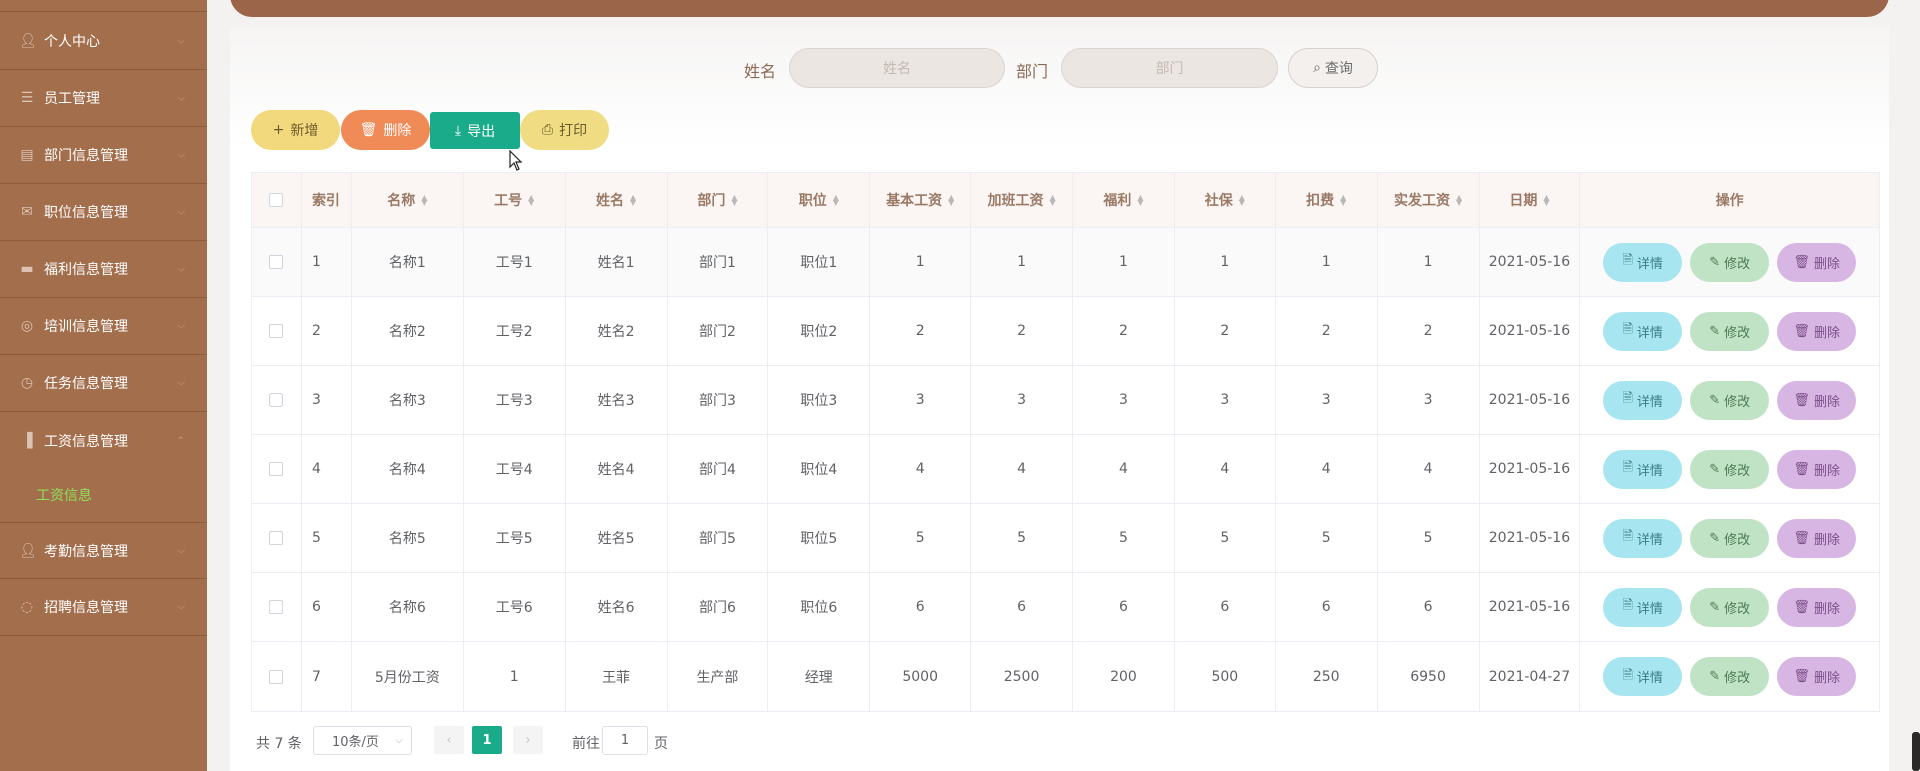 This screenshot has height=771, width=1920. What do you see at coordinates (616, 332) in the screenshot?
I see `table-cell-value: 姓名2` at bounding box center [616, 332].